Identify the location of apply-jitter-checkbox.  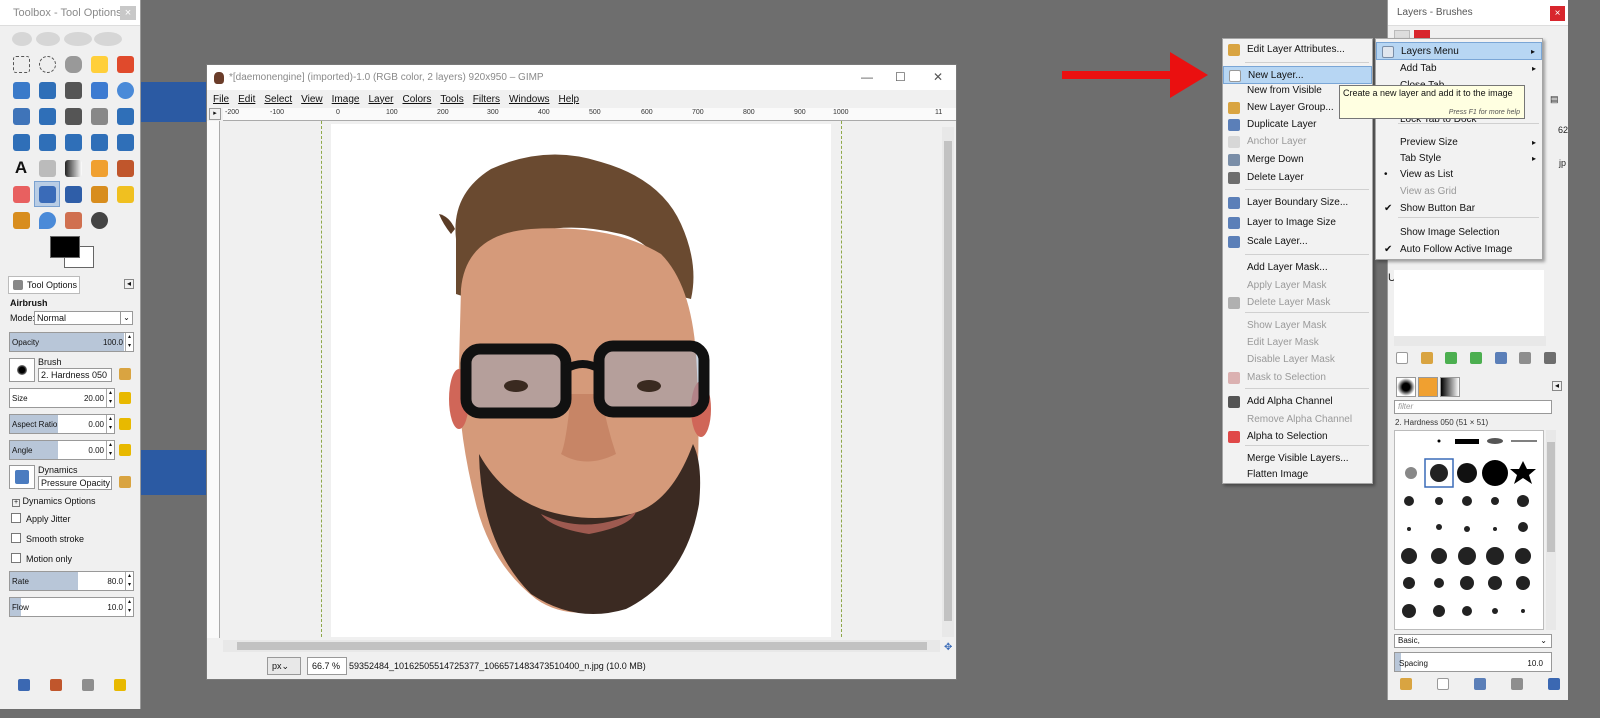
(16, 518).